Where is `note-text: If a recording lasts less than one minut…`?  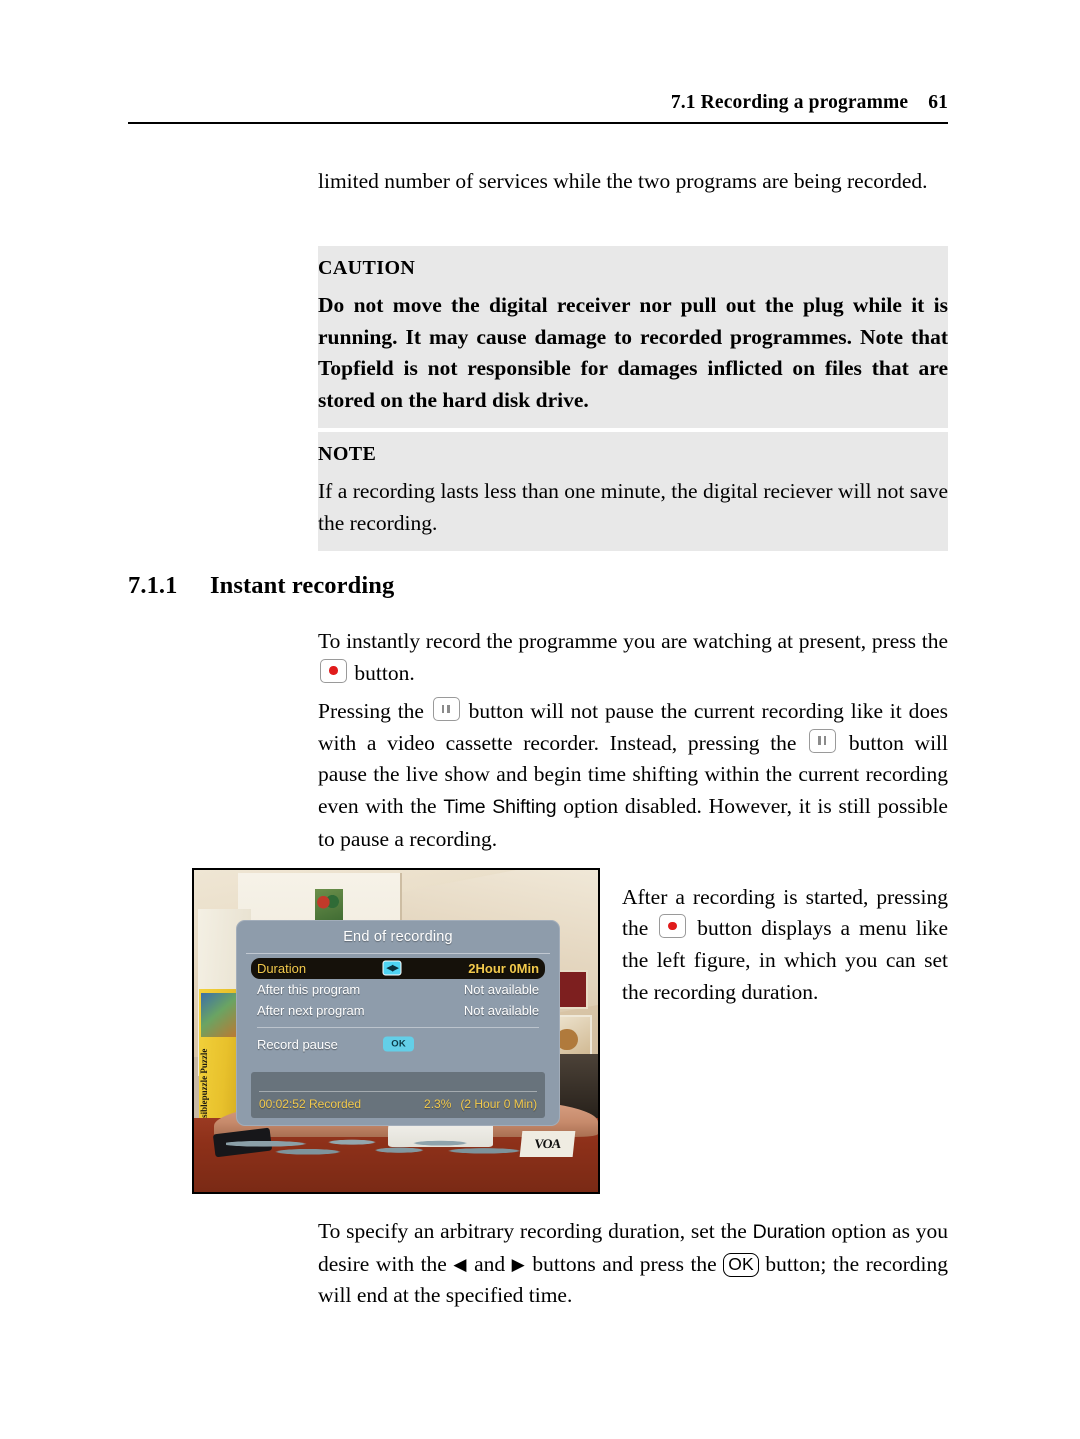
note-text: If a recording lasts less than one minut… is located at coordinates (633, 507).